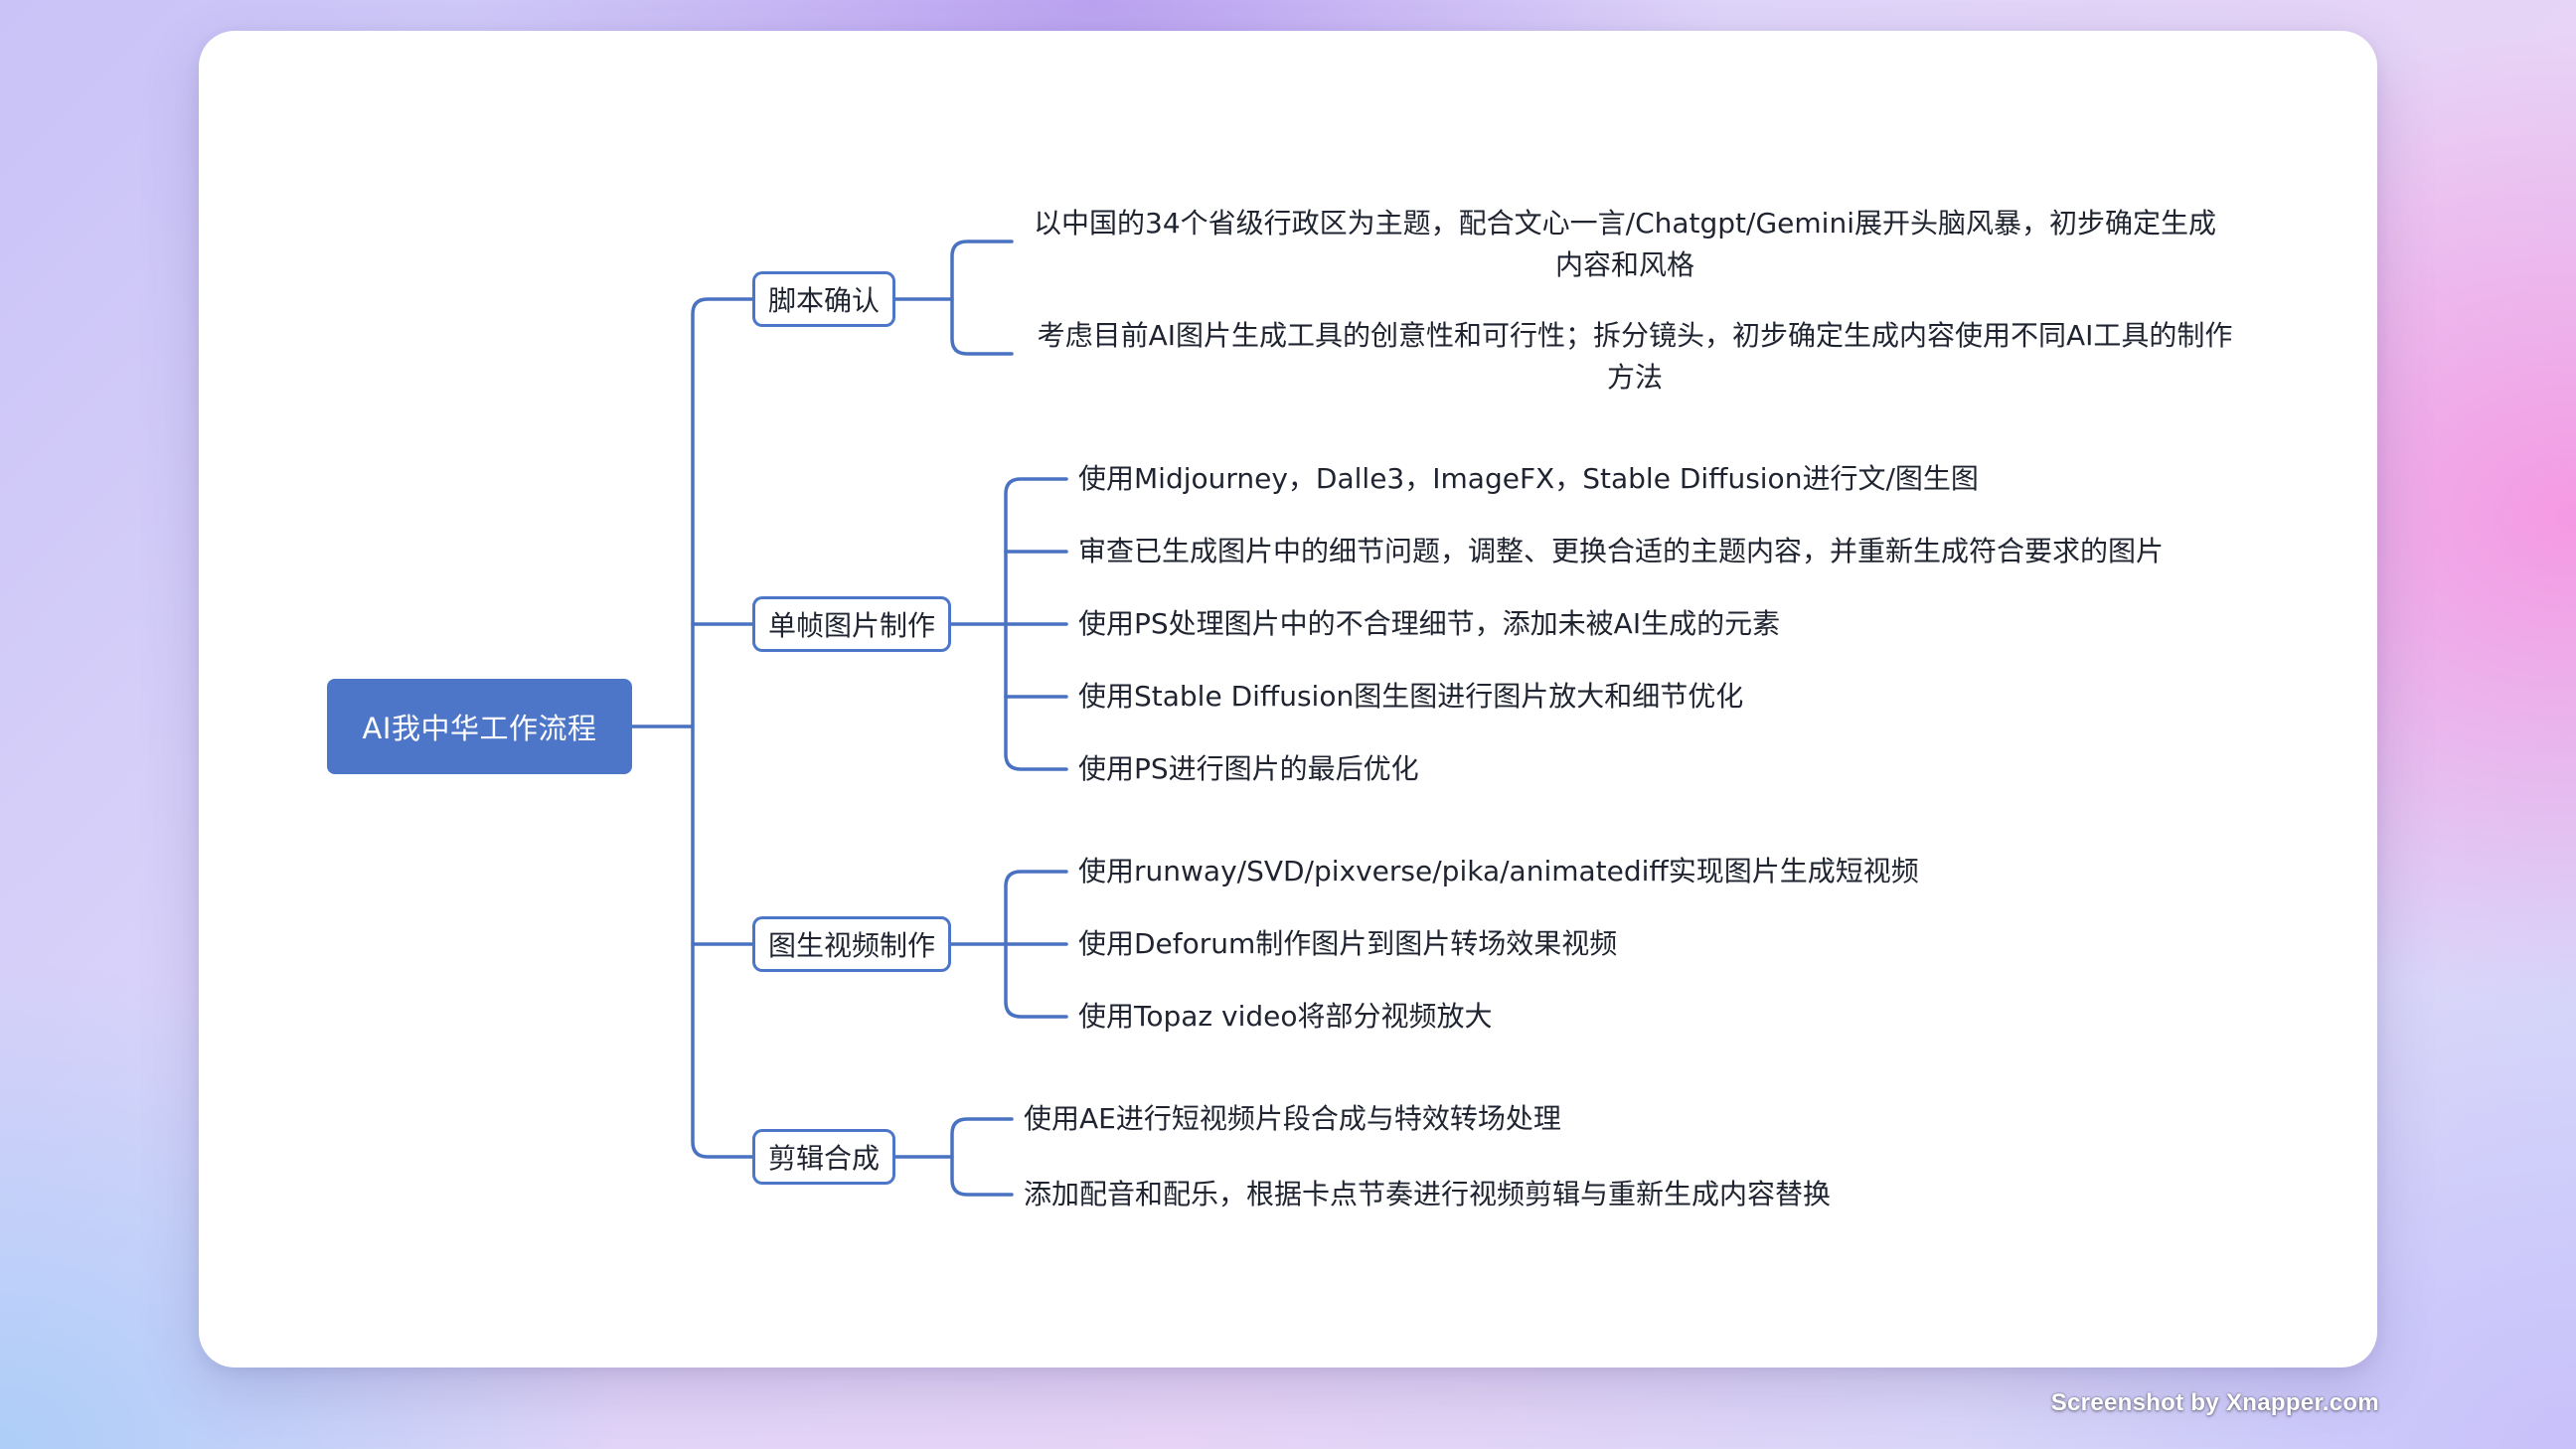 This screenshot has width=2576, height=1449. What do you see at coordinates (982, 298) in the screenshot?
I see `connector-b1-fan` at bounding box center [982, 298].